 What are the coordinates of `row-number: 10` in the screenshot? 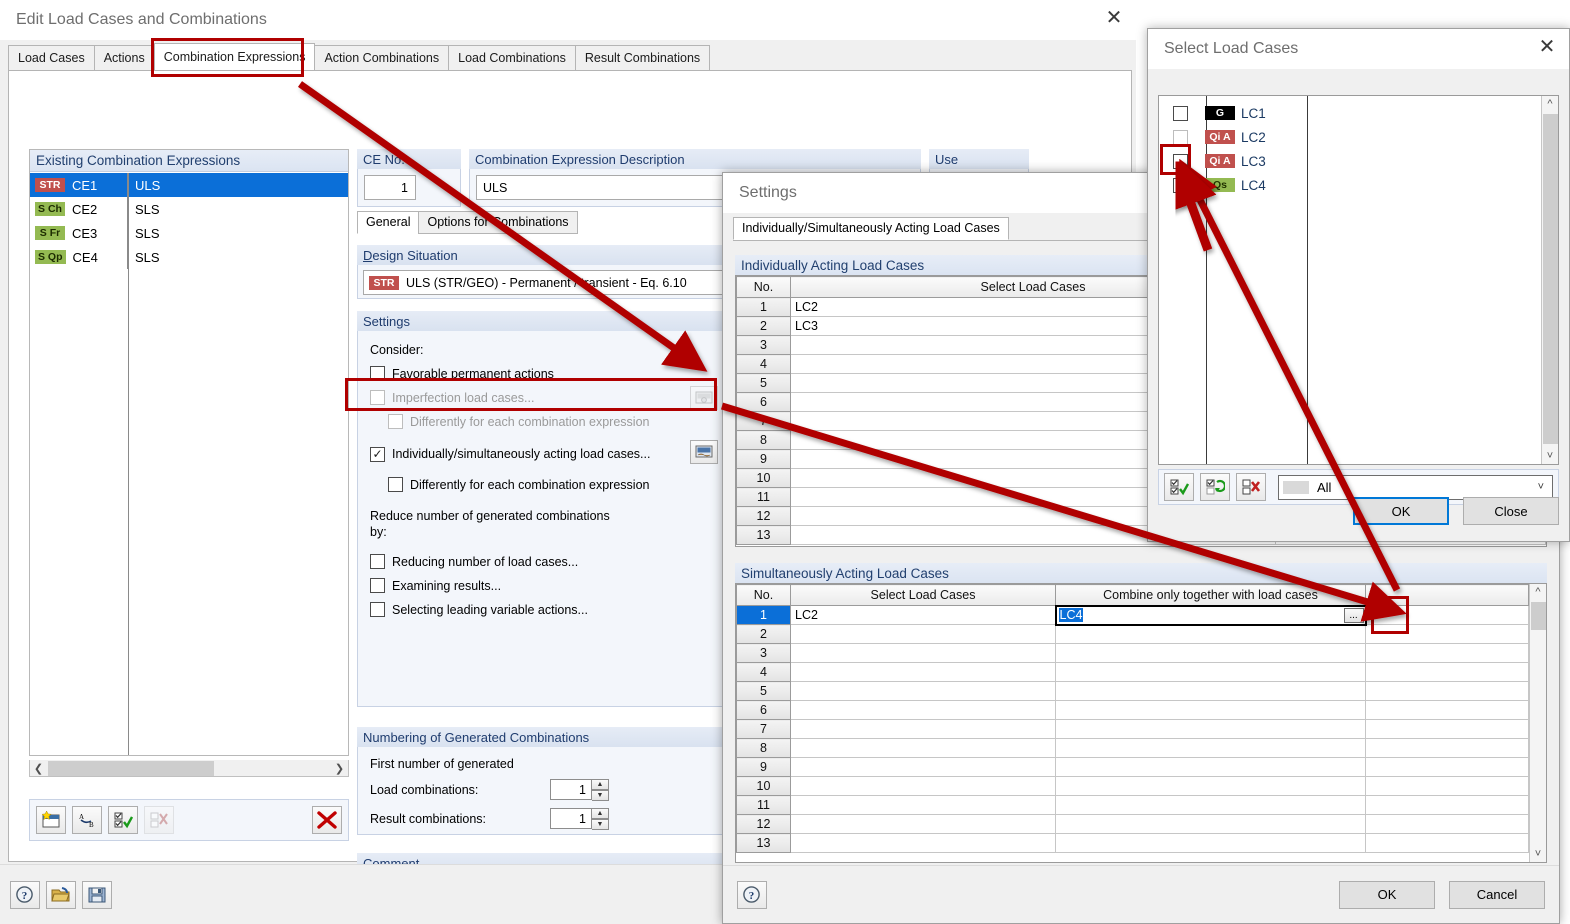 It's located at (763, 478).